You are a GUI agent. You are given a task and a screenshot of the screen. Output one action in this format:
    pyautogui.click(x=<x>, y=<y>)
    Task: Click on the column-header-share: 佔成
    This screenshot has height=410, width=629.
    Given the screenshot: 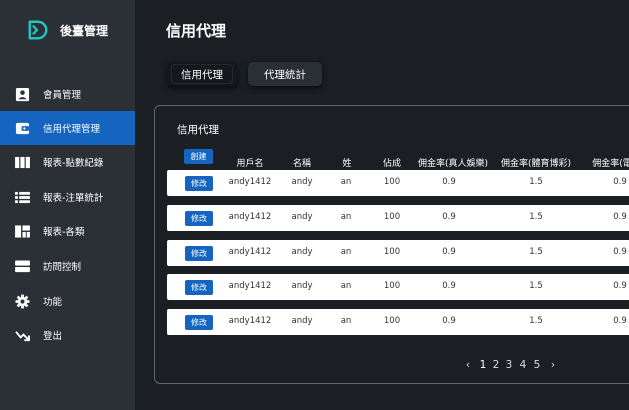 What is the action you would take?
    pyautogui.click(x=392, y=164)
    